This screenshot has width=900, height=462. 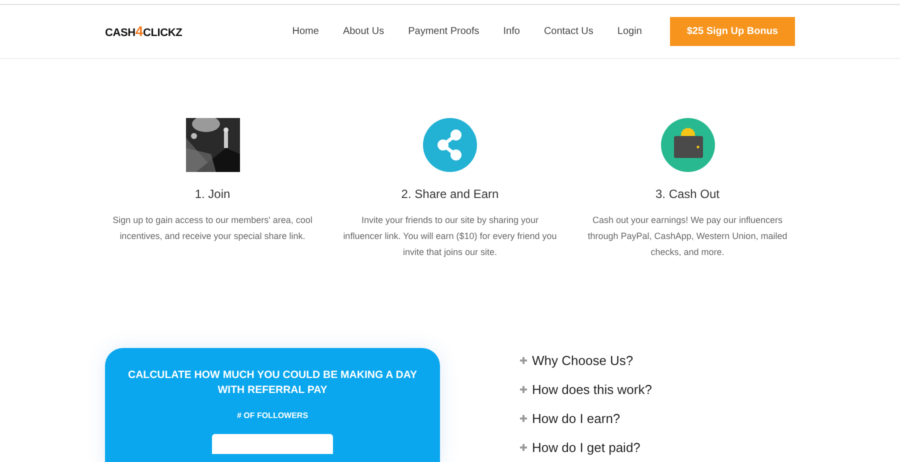 What do you see at coordinates (687, 236) in the screenshot?
I see `step-description: Cash out your earnings! We pay our influencers through PayPal, CashApp, Western Union, mailed checks, and more.` at bounding box center [687, 236].